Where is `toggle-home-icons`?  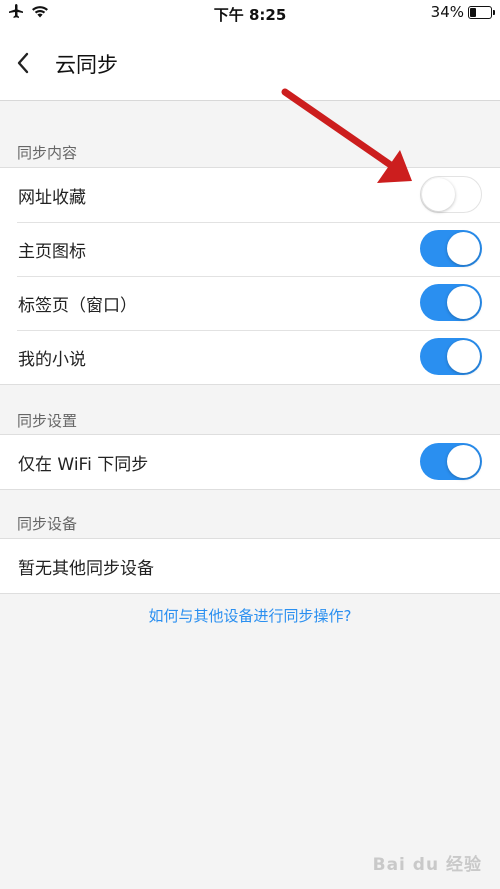 toggle-home-icons is located at coordinates (451, 248).